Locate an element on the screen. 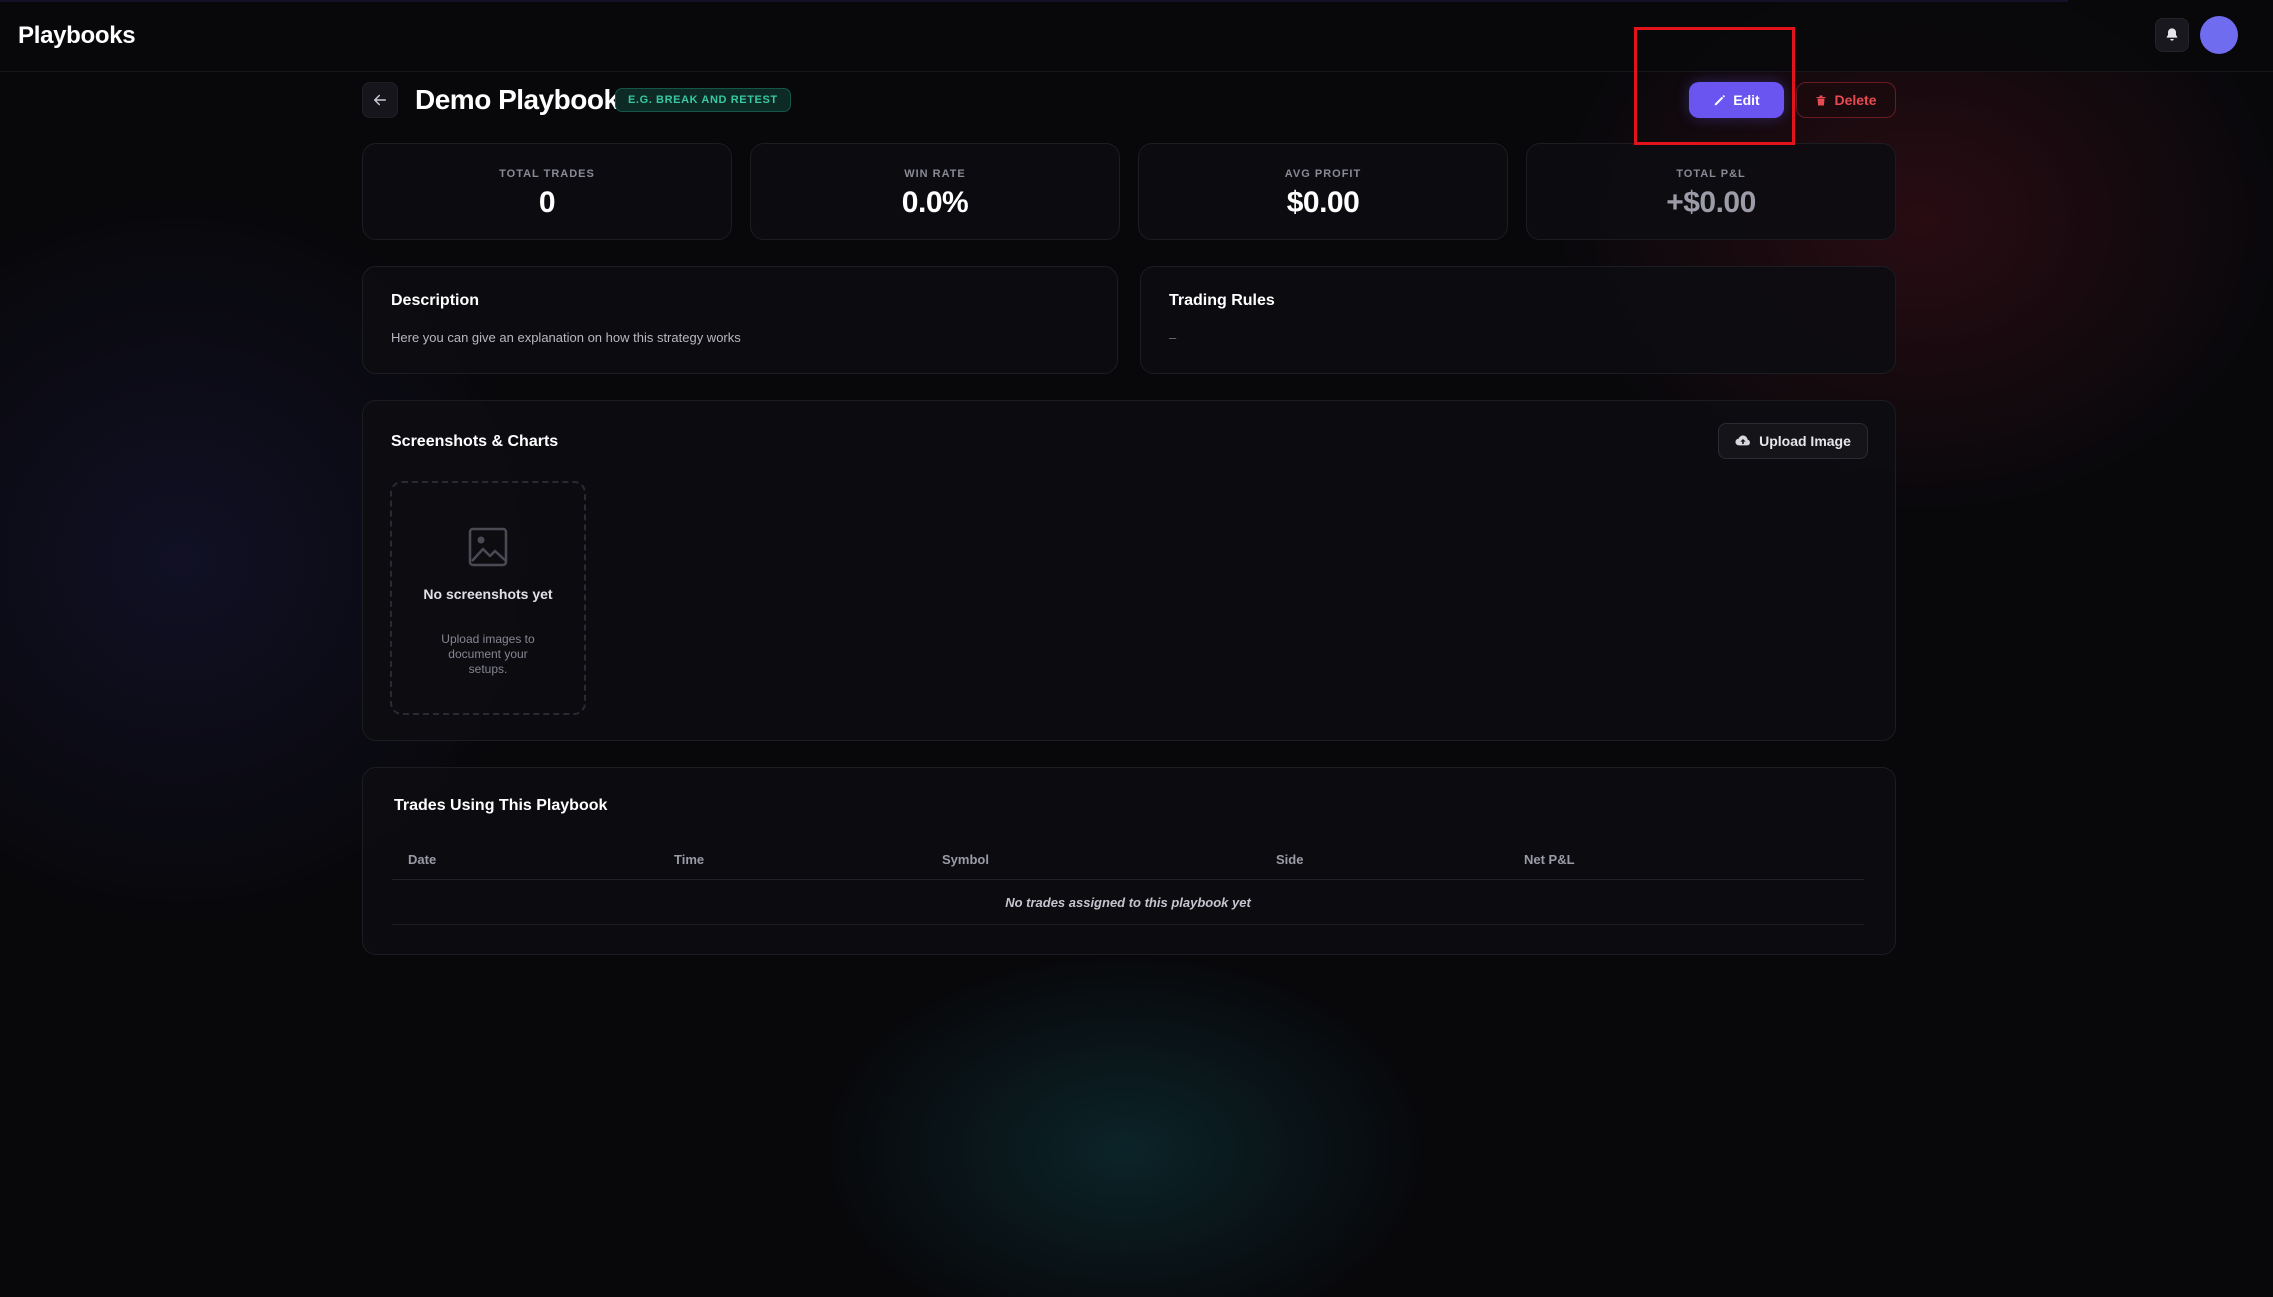 This screenshot has height=1297, width=2273. stat-card-avg-profit: AVG PROFIT $0.00 is located at coordinates (1323, 191).